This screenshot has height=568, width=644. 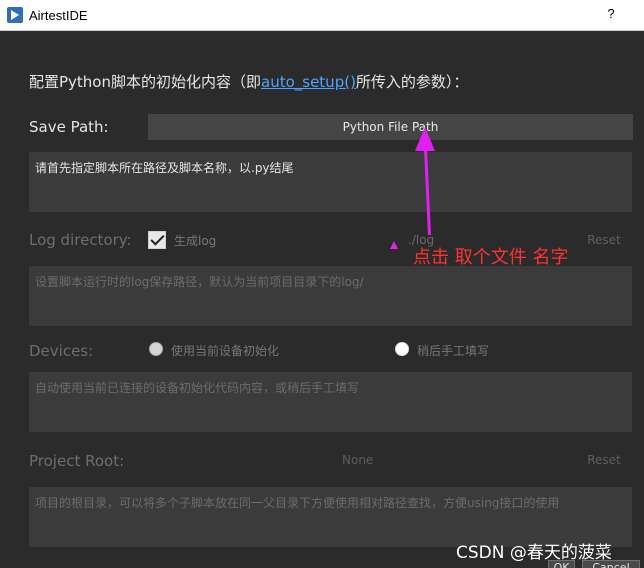 I want to click on airtest-logo-icon, so click(x=15, y=15).